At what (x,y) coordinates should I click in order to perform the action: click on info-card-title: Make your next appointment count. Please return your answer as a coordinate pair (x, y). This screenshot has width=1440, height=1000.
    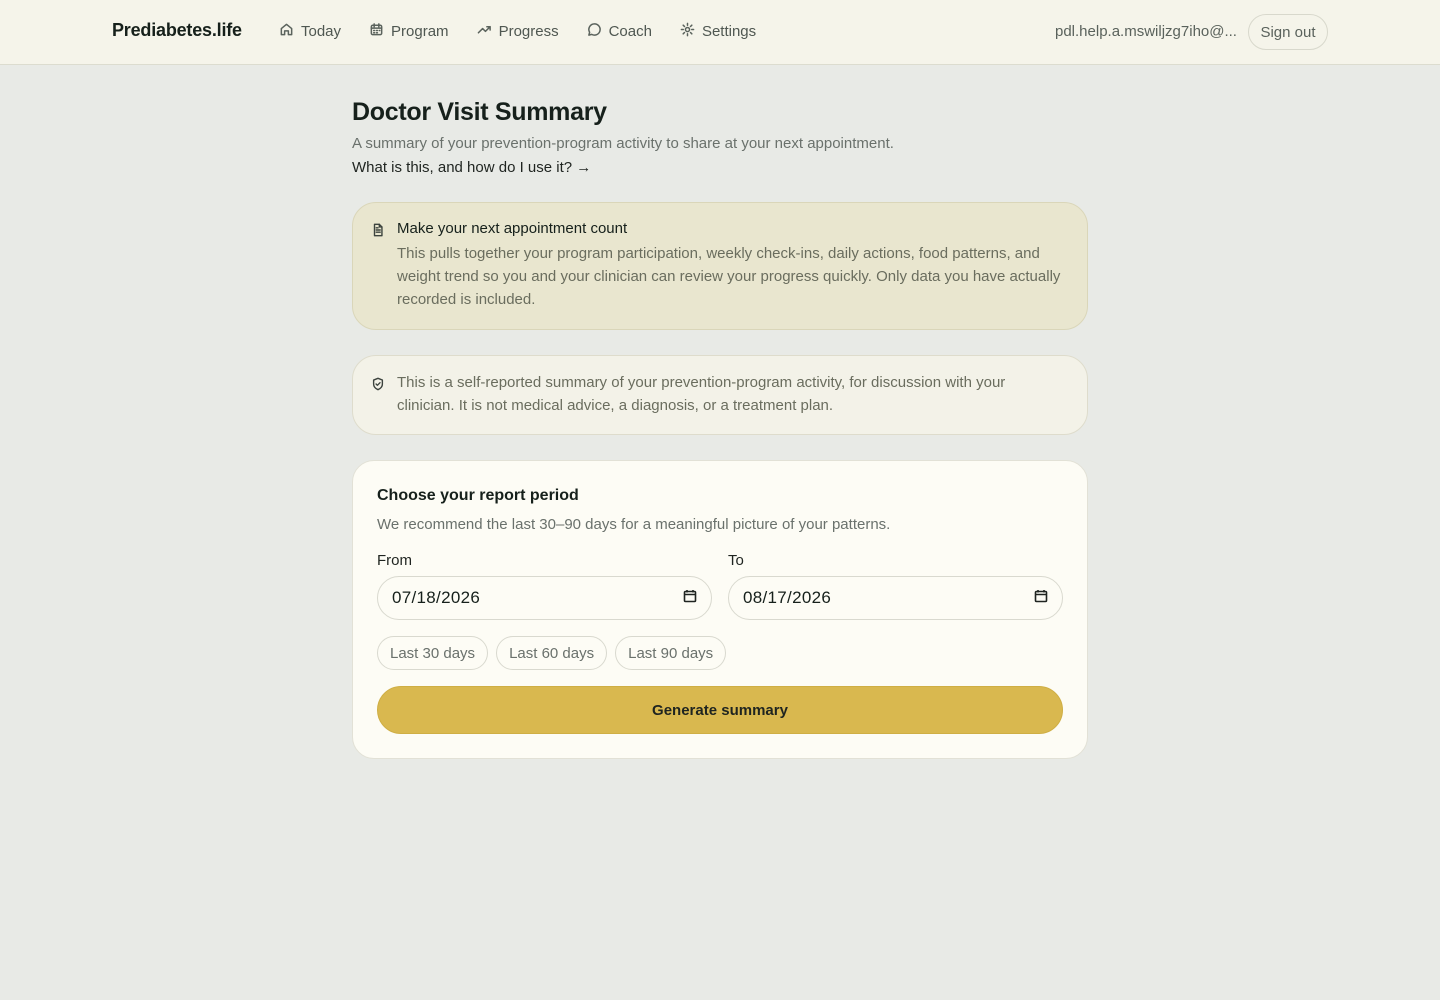
    Looking at the image, I should click on (512, 228).